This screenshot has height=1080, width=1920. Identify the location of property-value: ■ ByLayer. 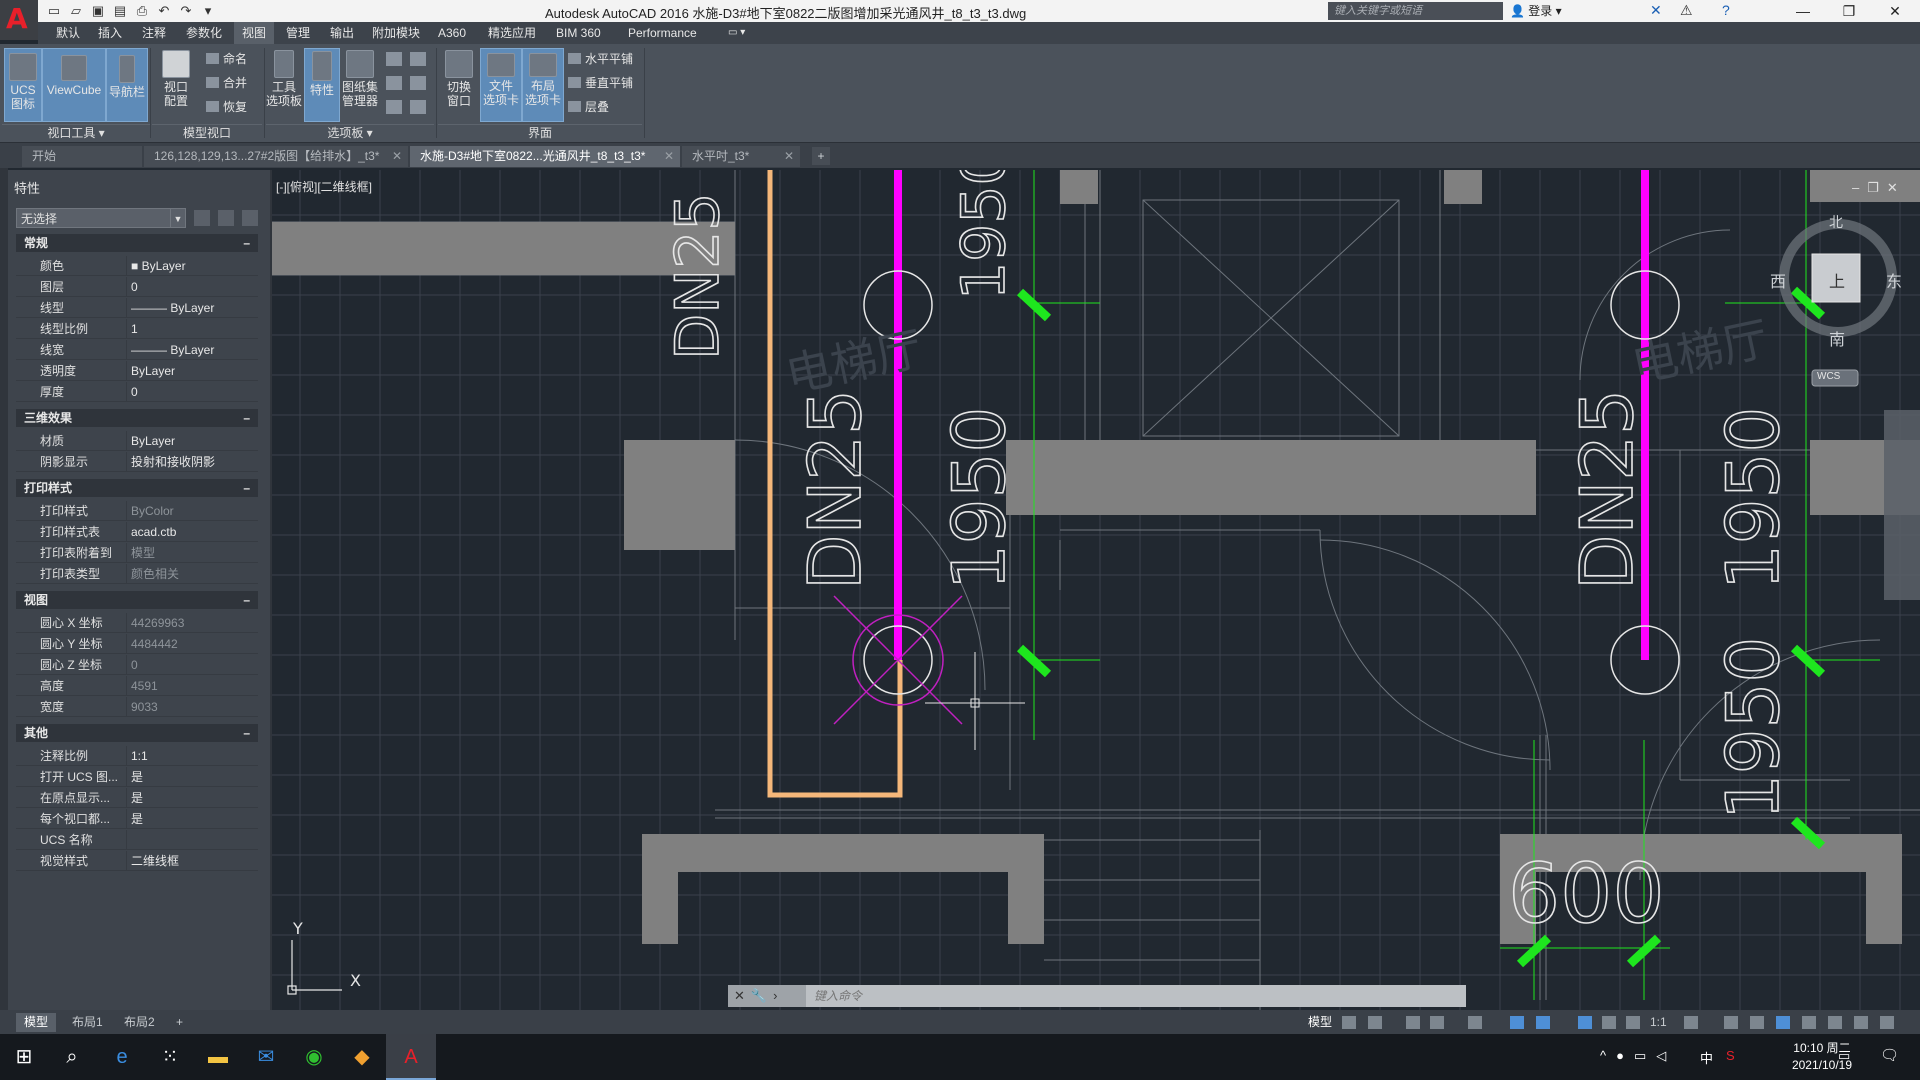
(193, 266).